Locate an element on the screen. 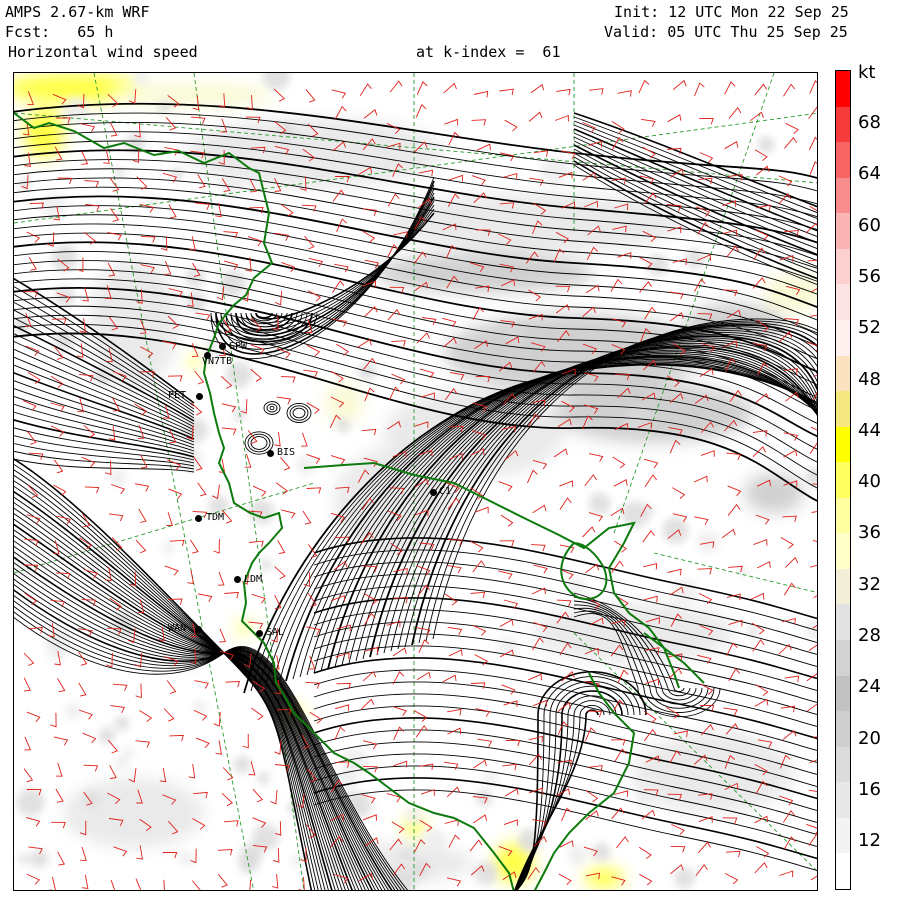  grid-line is located at coordinates (694, 303).